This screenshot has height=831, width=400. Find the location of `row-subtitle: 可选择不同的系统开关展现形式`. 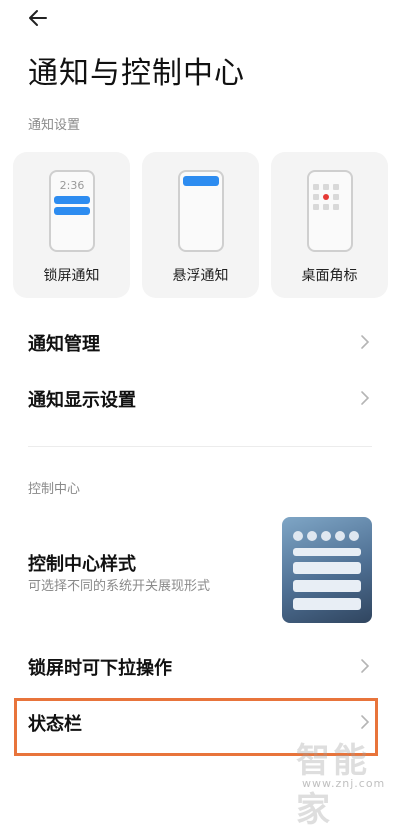

row-subtitle: 可选择不同的系统开关展现形式 is located at coordinates (119, 586).